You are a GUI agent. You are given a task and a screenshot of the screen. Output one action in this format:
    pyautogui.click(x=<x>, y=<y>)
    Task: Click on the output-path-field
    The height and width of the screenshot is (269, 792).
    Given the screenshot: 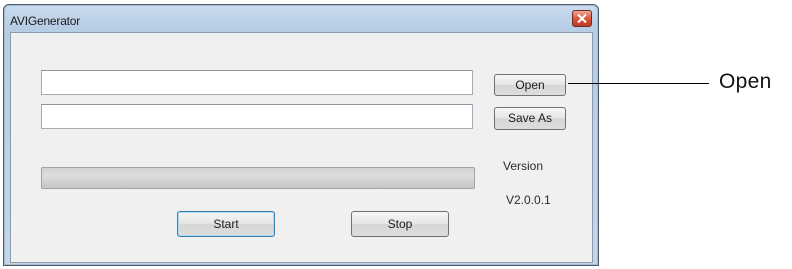 What is the action you would take?
    pyautogui.click(x=257, y=116)
    